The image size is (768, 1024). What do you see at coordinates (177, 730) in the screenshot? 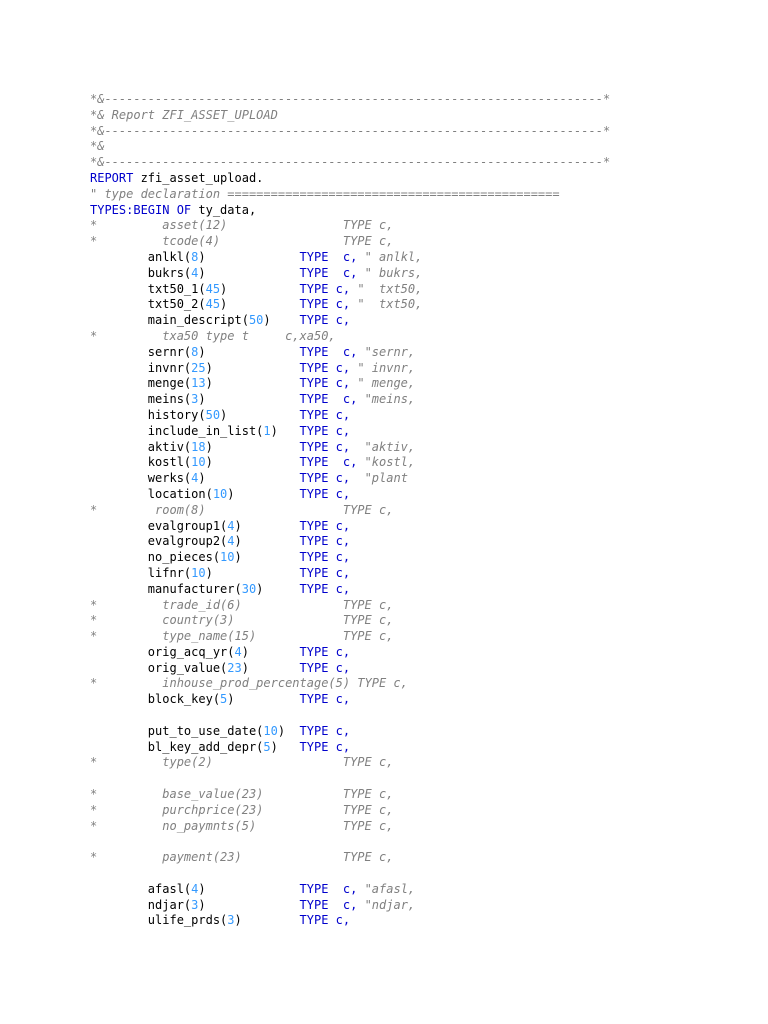
I see `code-text: put_to_use_date(` at bounding box center [177, 730].